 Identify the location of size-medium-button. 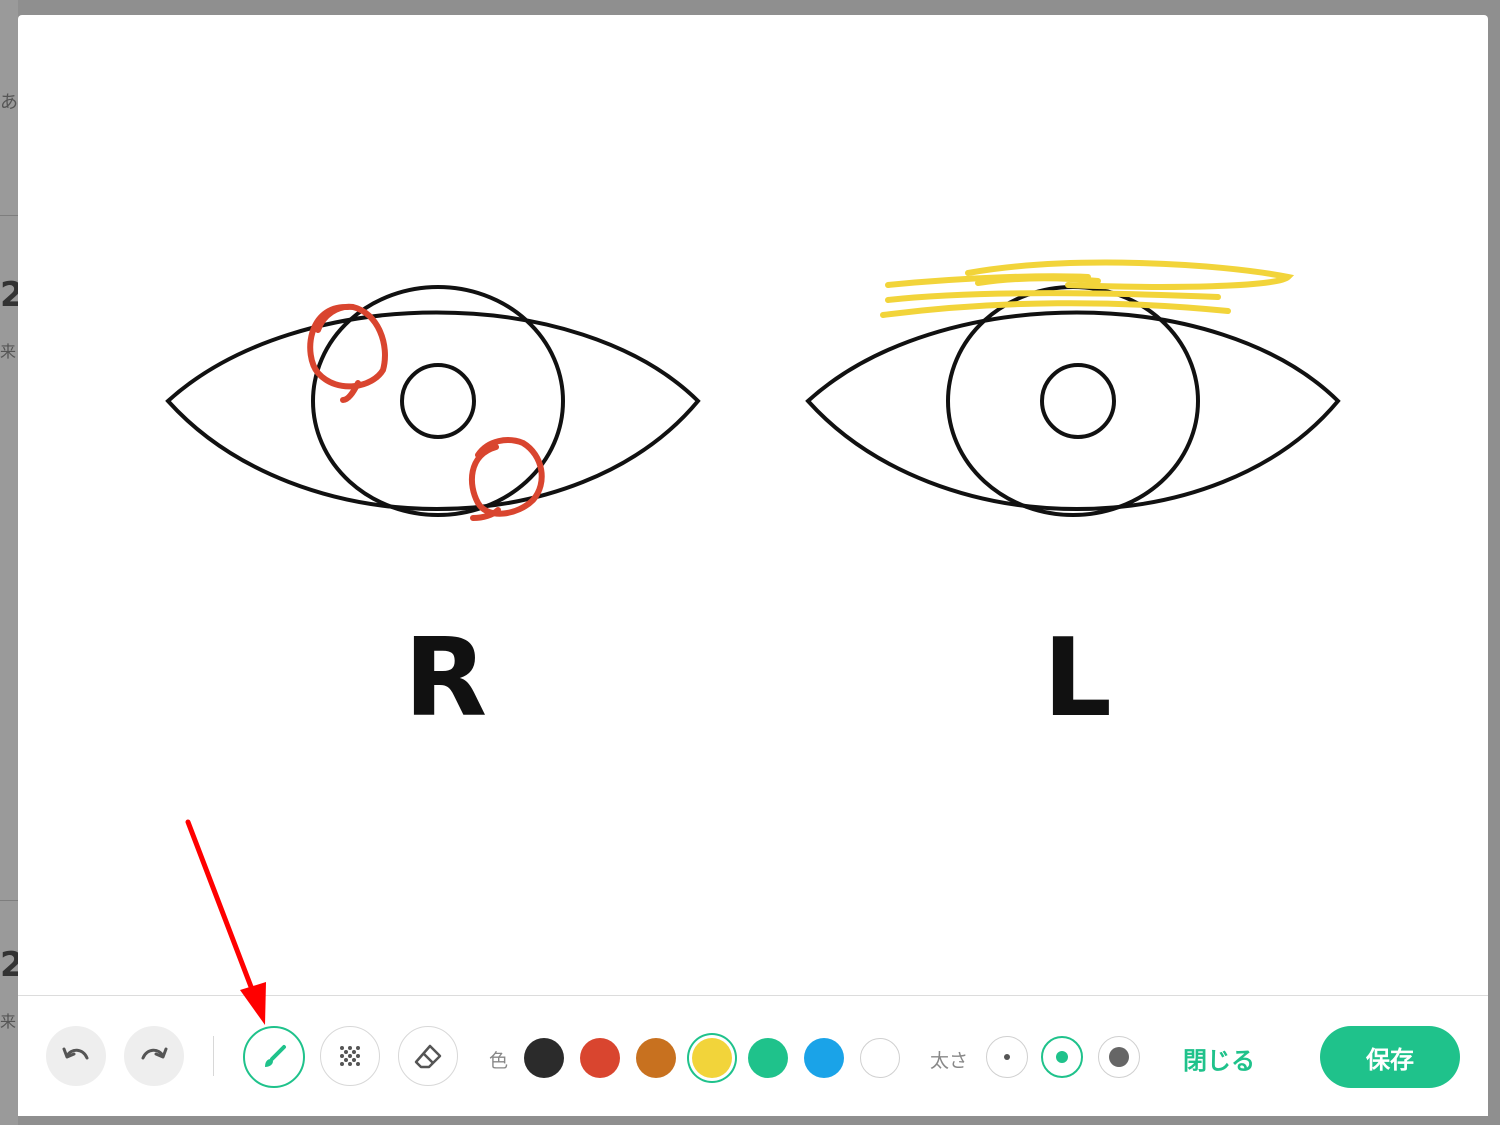
(1062, 1057).